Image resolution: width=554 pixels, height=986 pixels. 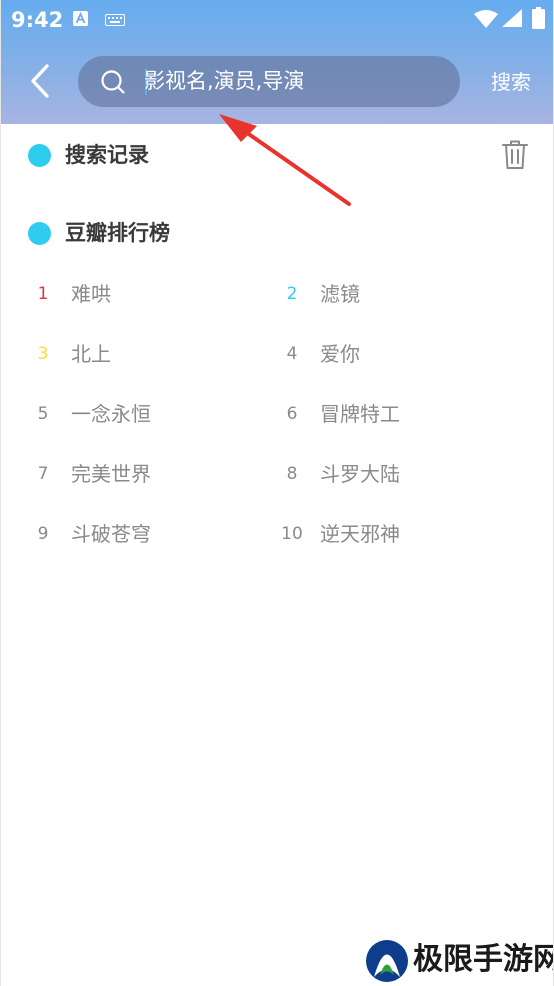 I want to click on ranking-number: 3, so click(x=43, y=354).